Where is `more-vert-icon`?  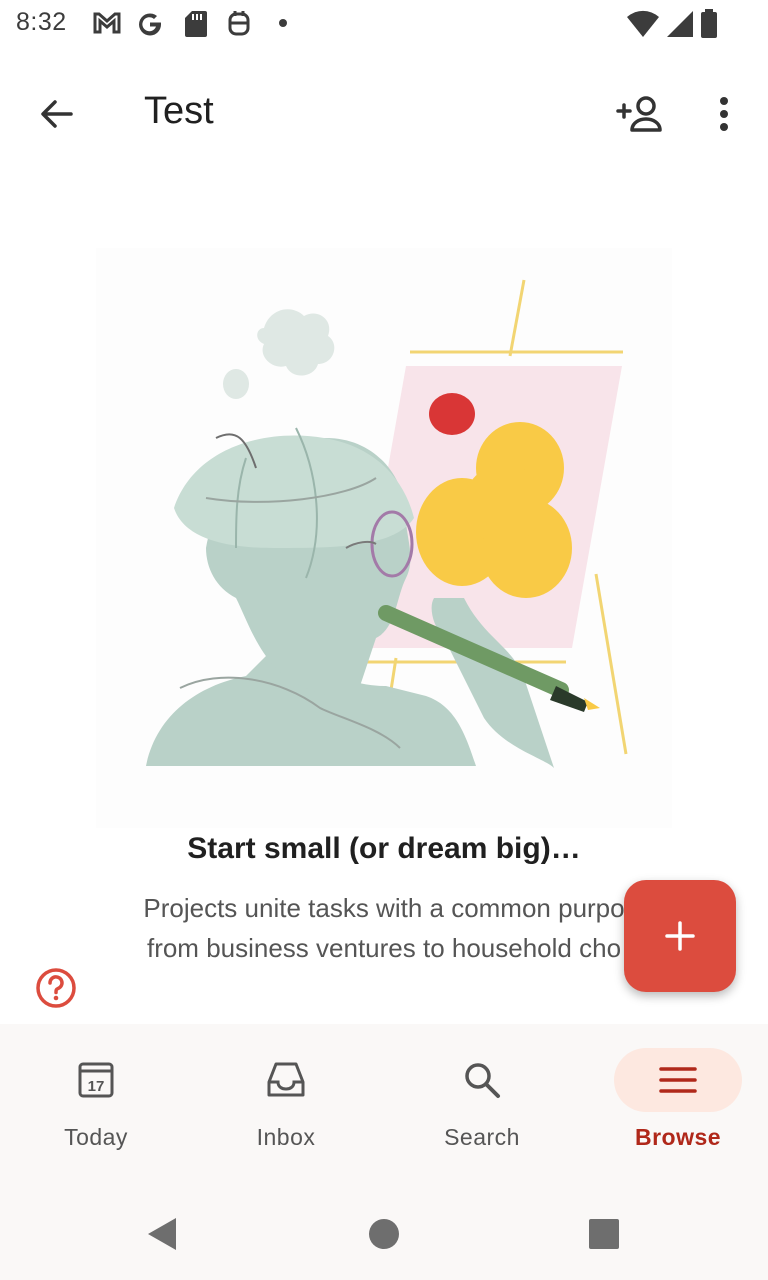 more-vert-icon is located at coordinates (724, 114).